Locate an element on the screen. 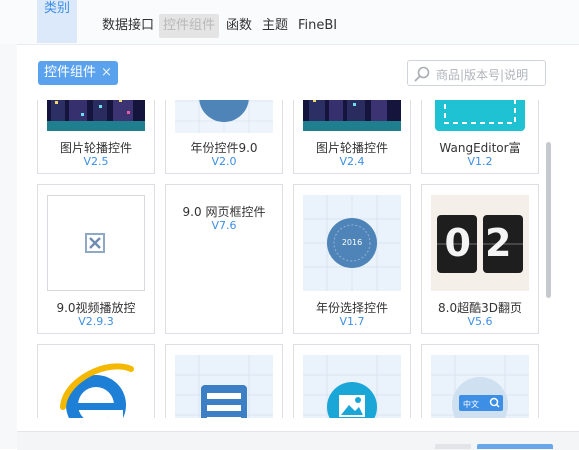 The width and height of the screenshot is (579, 450). category-label: 类别 is located at coordinates (57, 21).